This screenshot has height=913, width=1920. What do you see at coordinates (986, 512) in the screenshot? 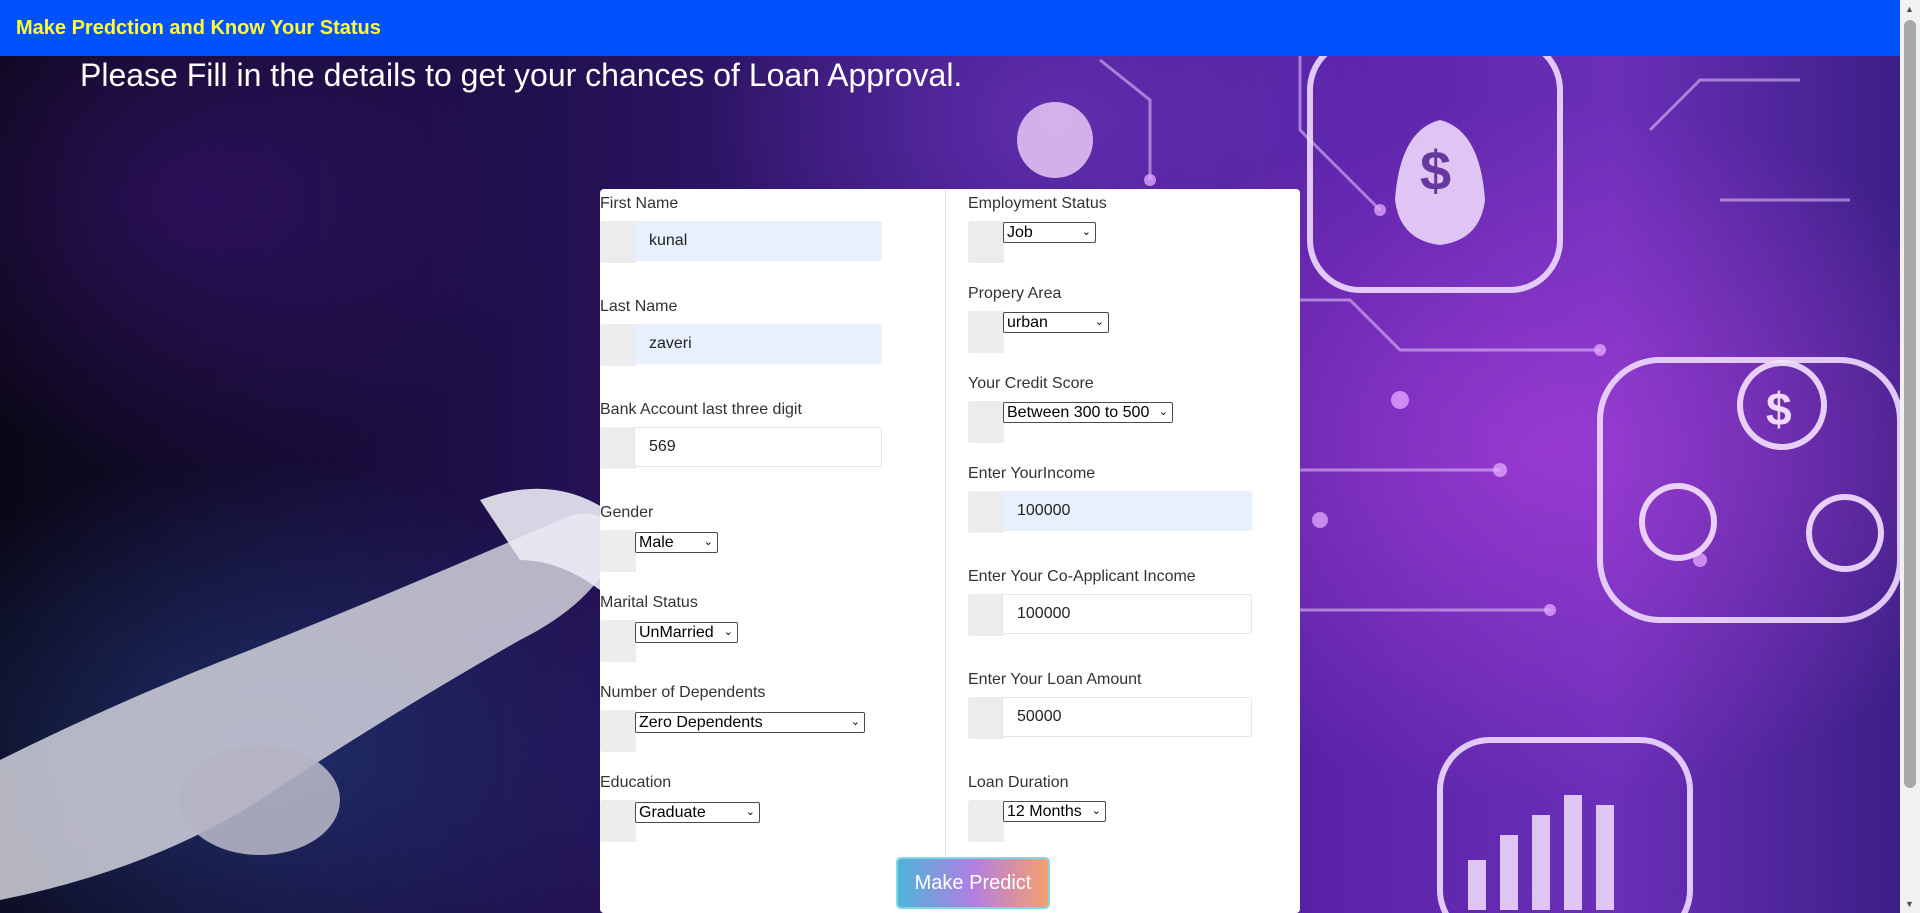
I see `income-addon` at bounding box center [986, 512].